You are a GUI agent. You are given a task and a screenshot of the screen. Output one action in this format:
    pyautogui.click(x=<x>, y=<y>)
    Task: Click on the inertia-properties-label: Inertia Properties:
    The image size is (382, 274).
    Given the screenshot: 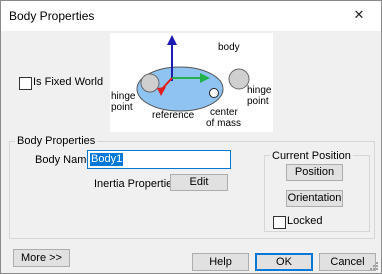 What is the action you would take?
    pyautogui.click(x=137, y=184)
    